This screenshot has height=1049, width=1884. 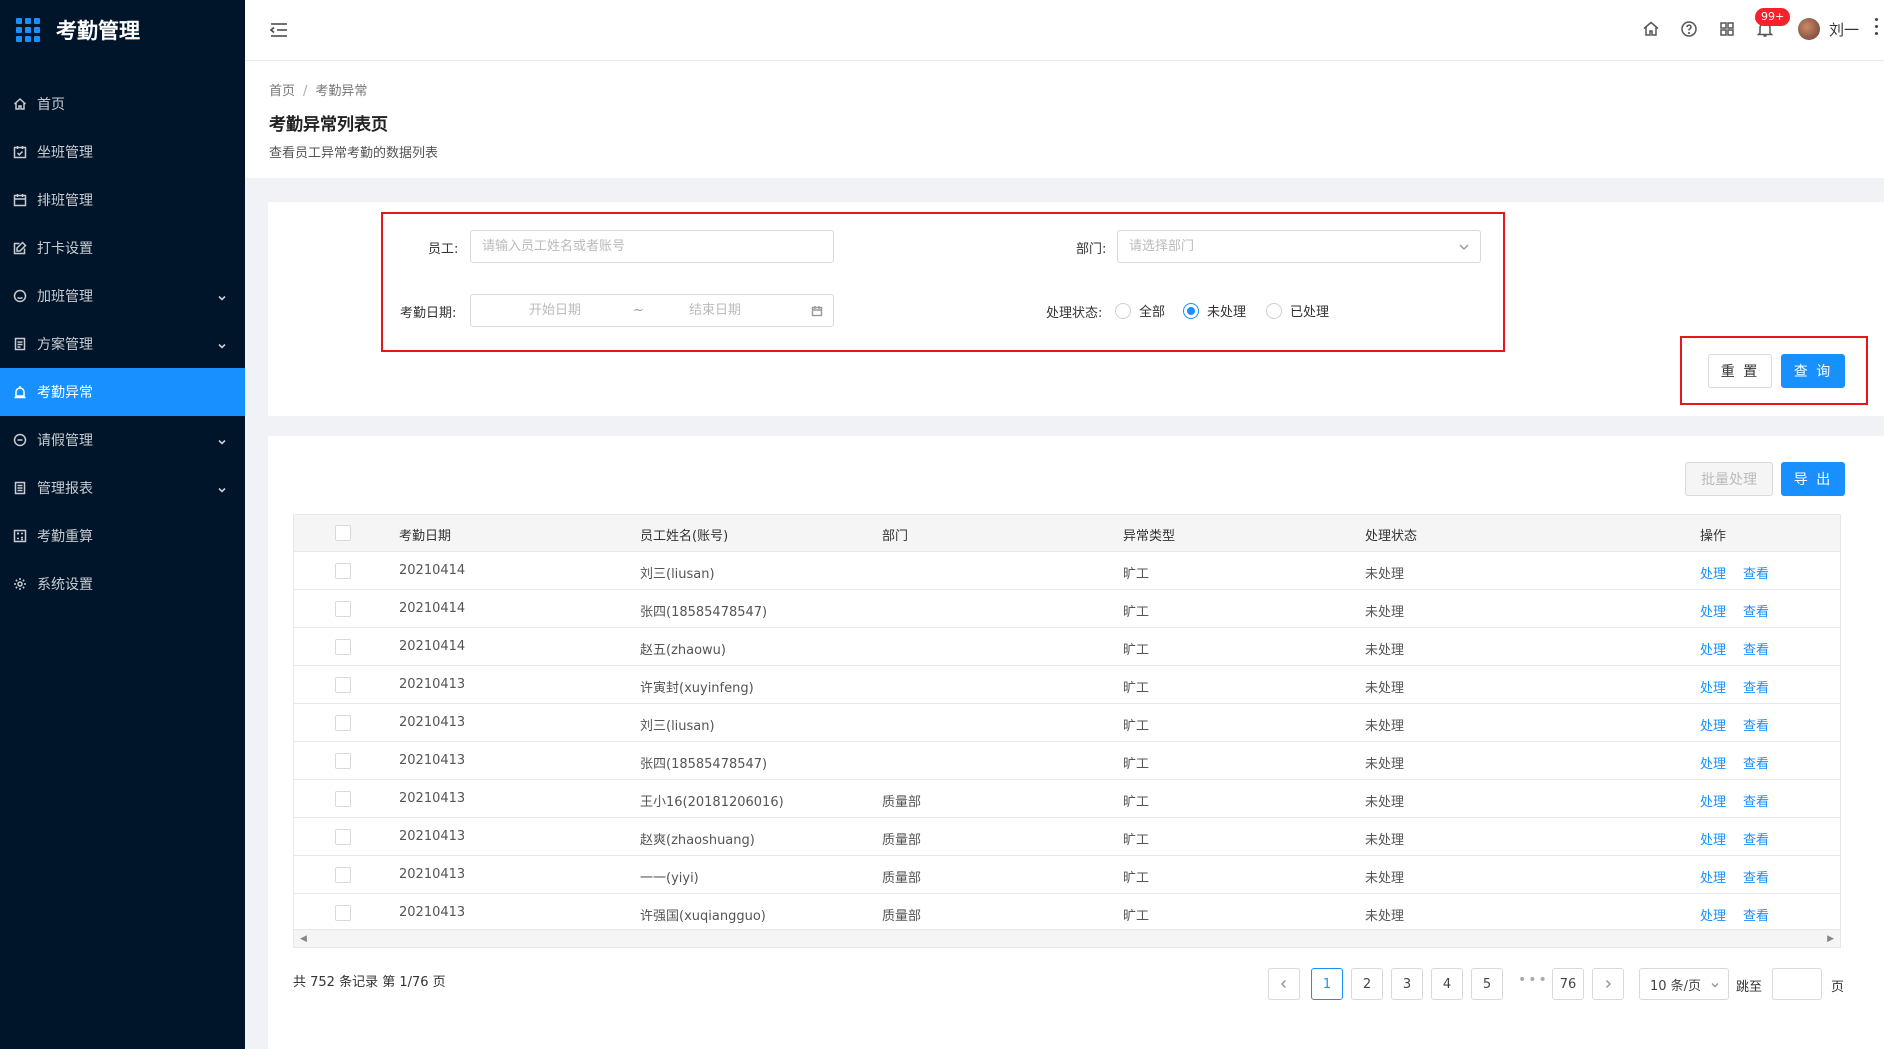 I want to click on sidebar-item-1: 坐班管理, so click(x=122, y=152).